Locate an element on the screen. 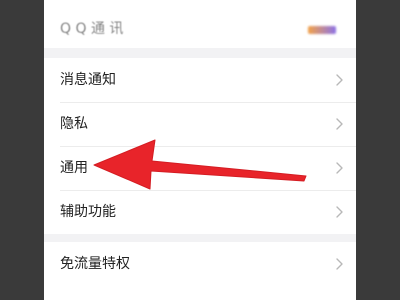 This screenshot has width=400, height=300. row-label: 辅助功能 is located at coordinates (88, 212).